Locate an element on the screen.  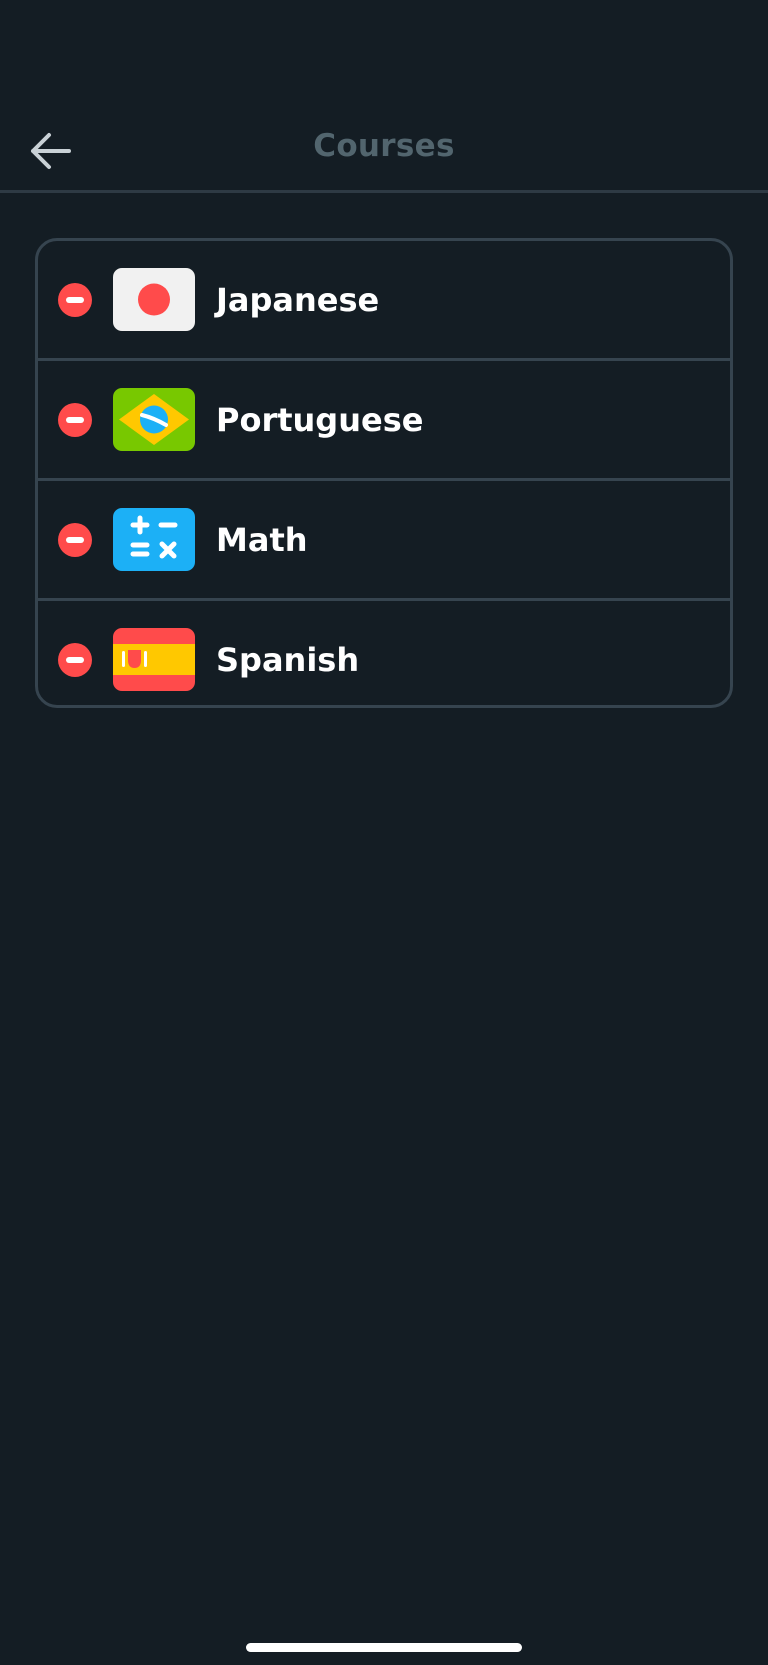
remove-japanese-button is located at coordinates (75, 299).